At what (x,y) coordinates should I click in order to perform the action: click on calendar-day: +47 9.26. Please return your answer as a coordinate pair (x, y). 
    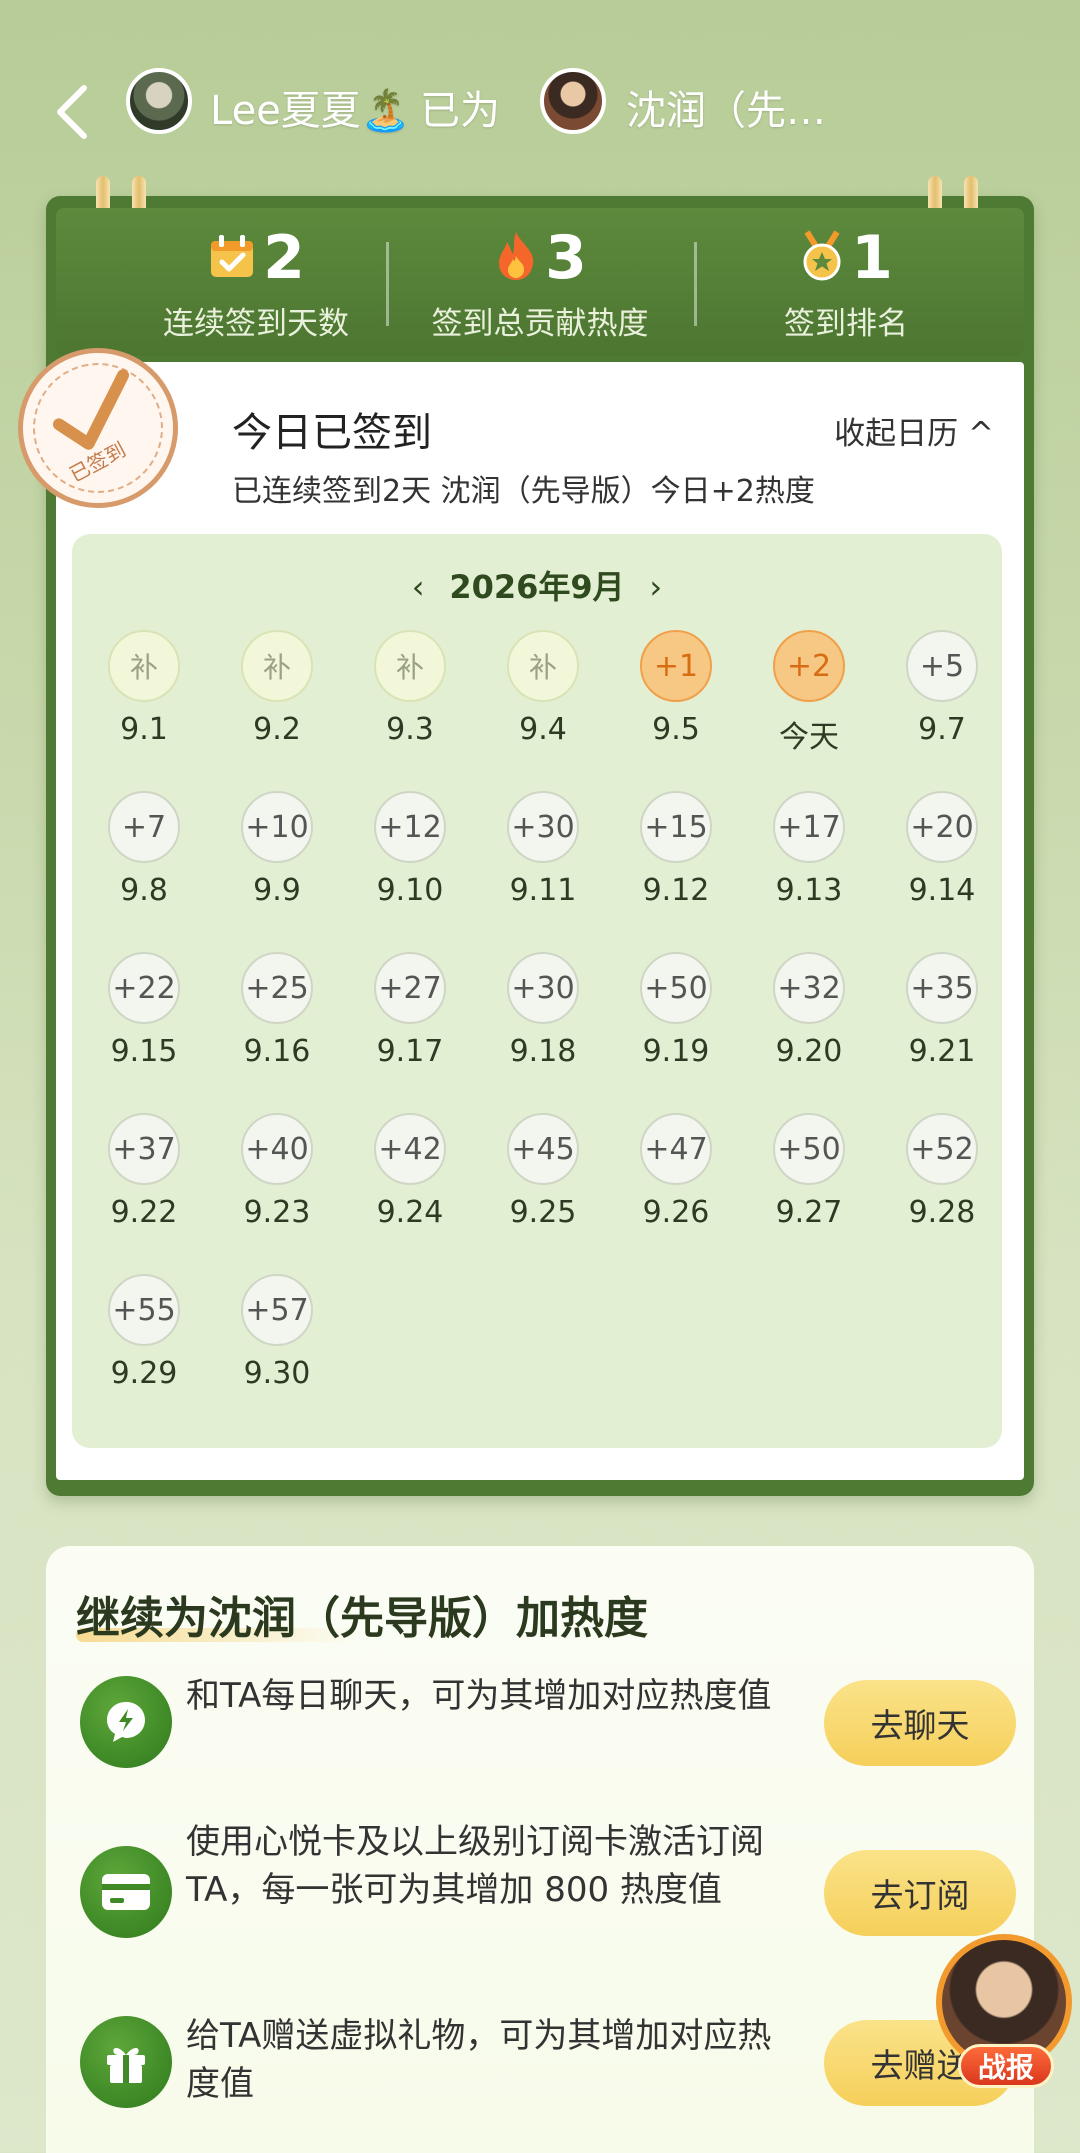
    Looking at the image, I should click on (676, 1188).